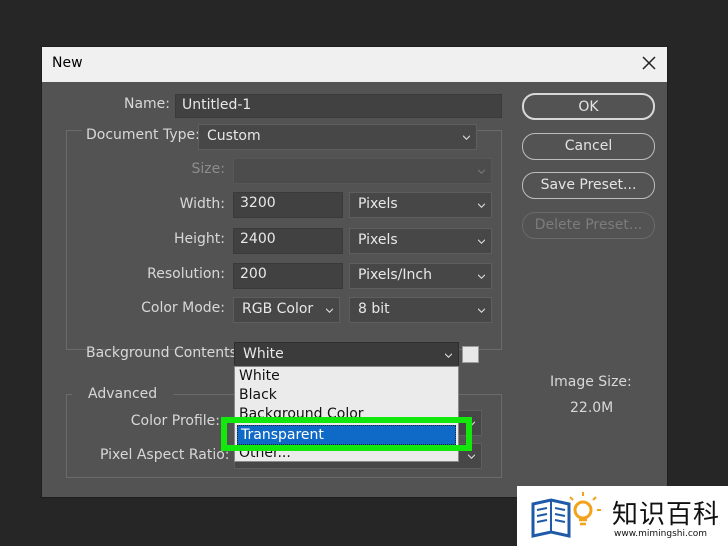 This screenshot has width=728, height=546. What do you see at coordinates (183, 308) in the screenshot?
I see `color-mode-label: Color Mode:` at bounding box center [183, 308].